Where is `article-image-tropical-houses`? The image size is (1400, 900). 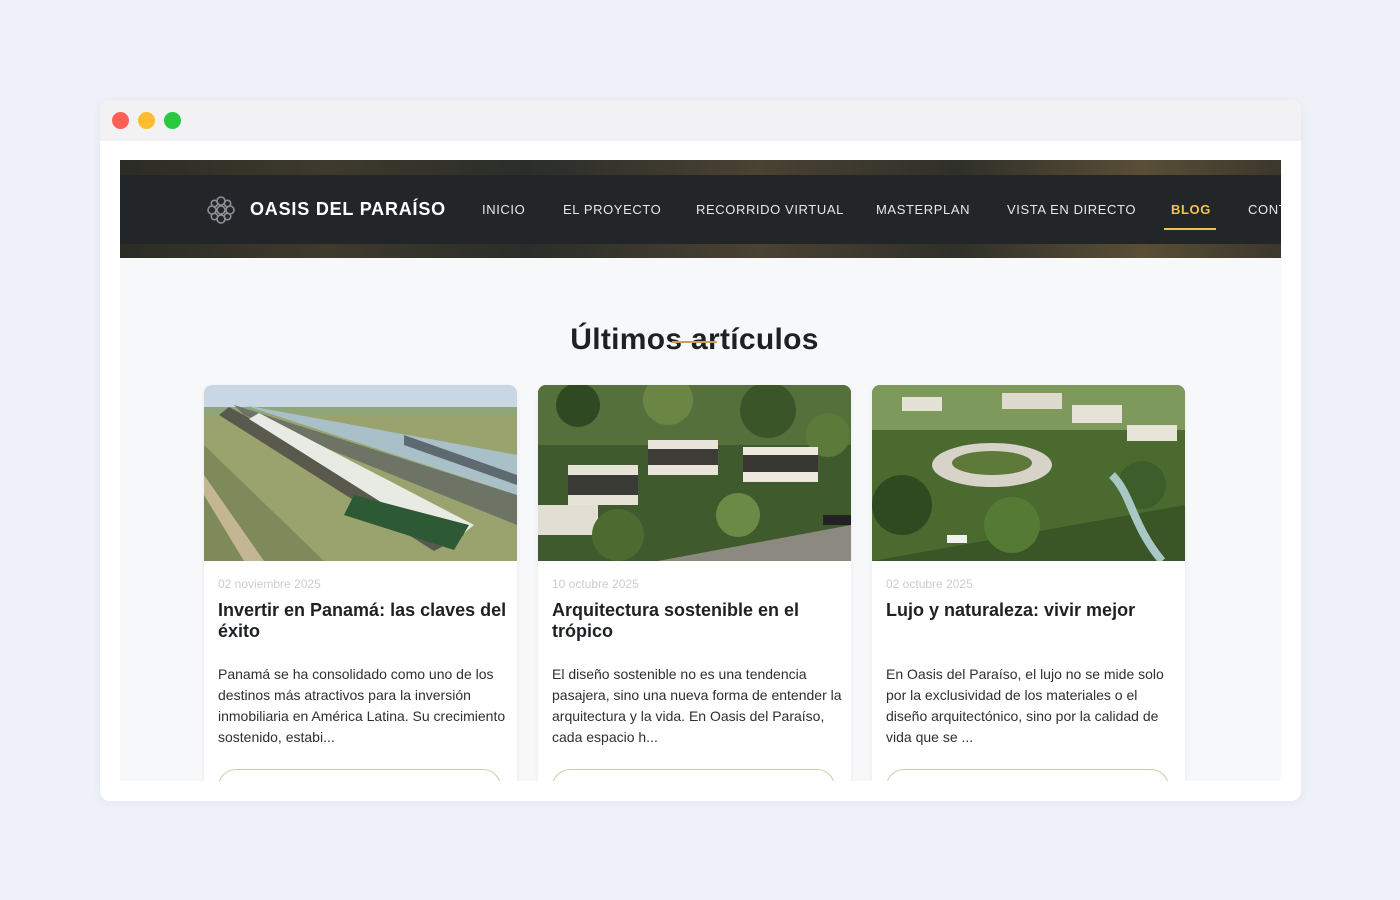 article-image-tropical-houses is located at coordinates (694, 473).